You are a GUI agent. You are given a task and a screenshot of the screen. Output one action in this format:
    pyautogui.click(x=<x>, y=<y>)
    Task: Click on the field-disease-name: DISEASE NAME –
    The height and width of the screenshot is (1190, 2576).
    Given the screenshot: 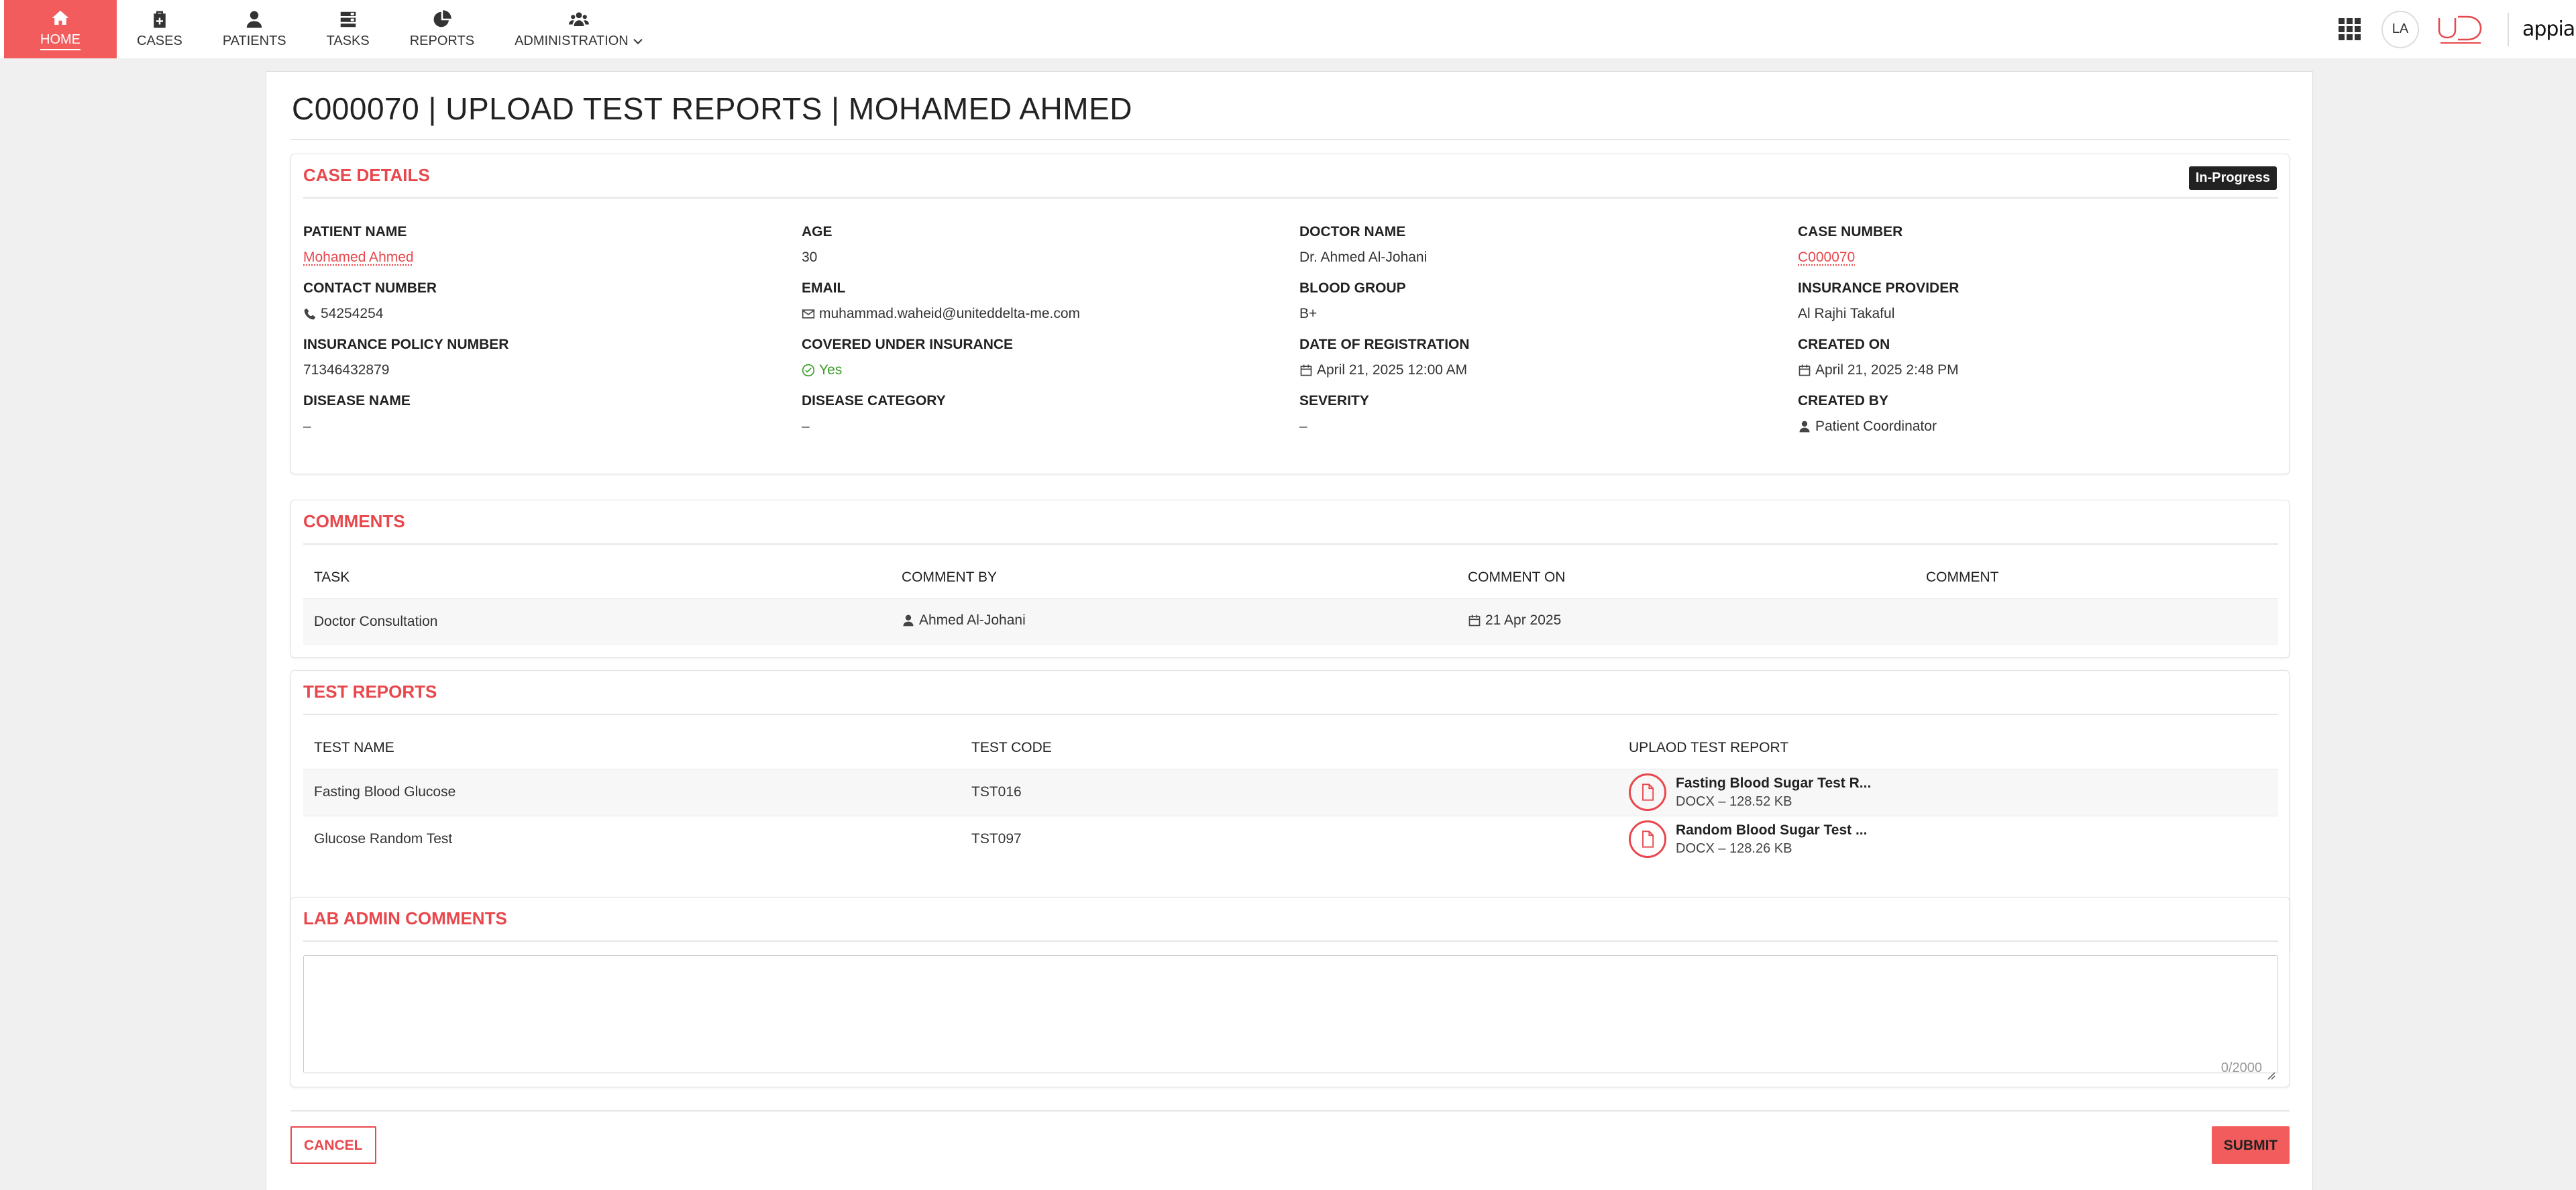 What is the action you would take?
    pyautogui.click(x=538, y=414)
    